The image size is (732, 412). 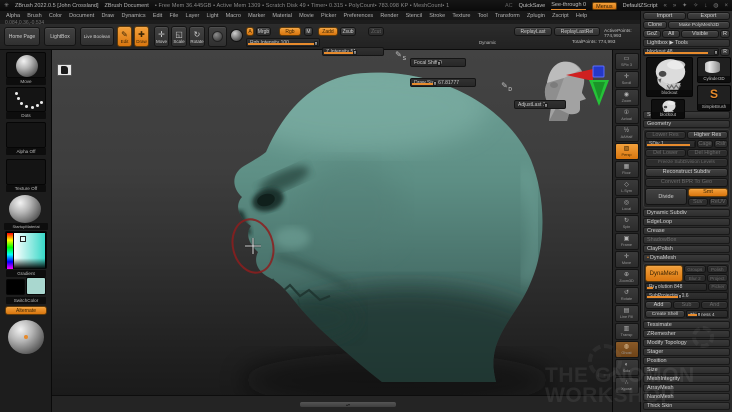 What do you see at coordinates (353, 51) in the screenshot?
I see `z-intensity-slider: Z Intensity 51` at bounding box center [353, 51].